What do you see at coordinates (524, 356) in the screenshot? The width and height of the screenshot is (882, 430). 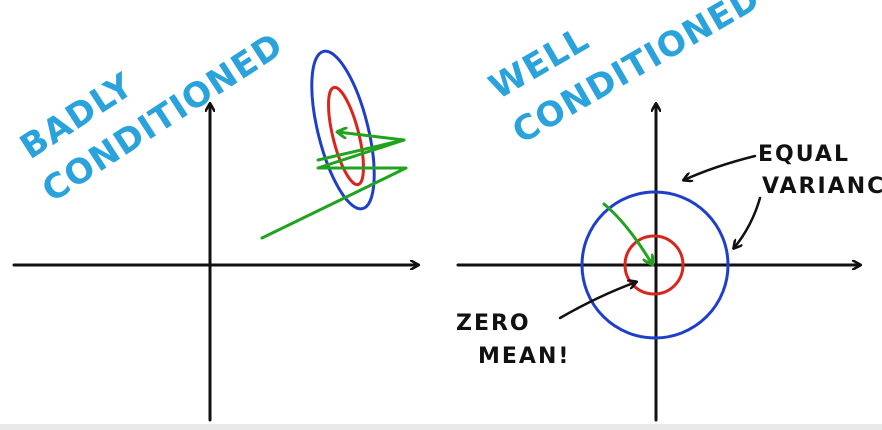 I see `zero-mean-label-line2: MEAN!` at bounding box center [524, 356].